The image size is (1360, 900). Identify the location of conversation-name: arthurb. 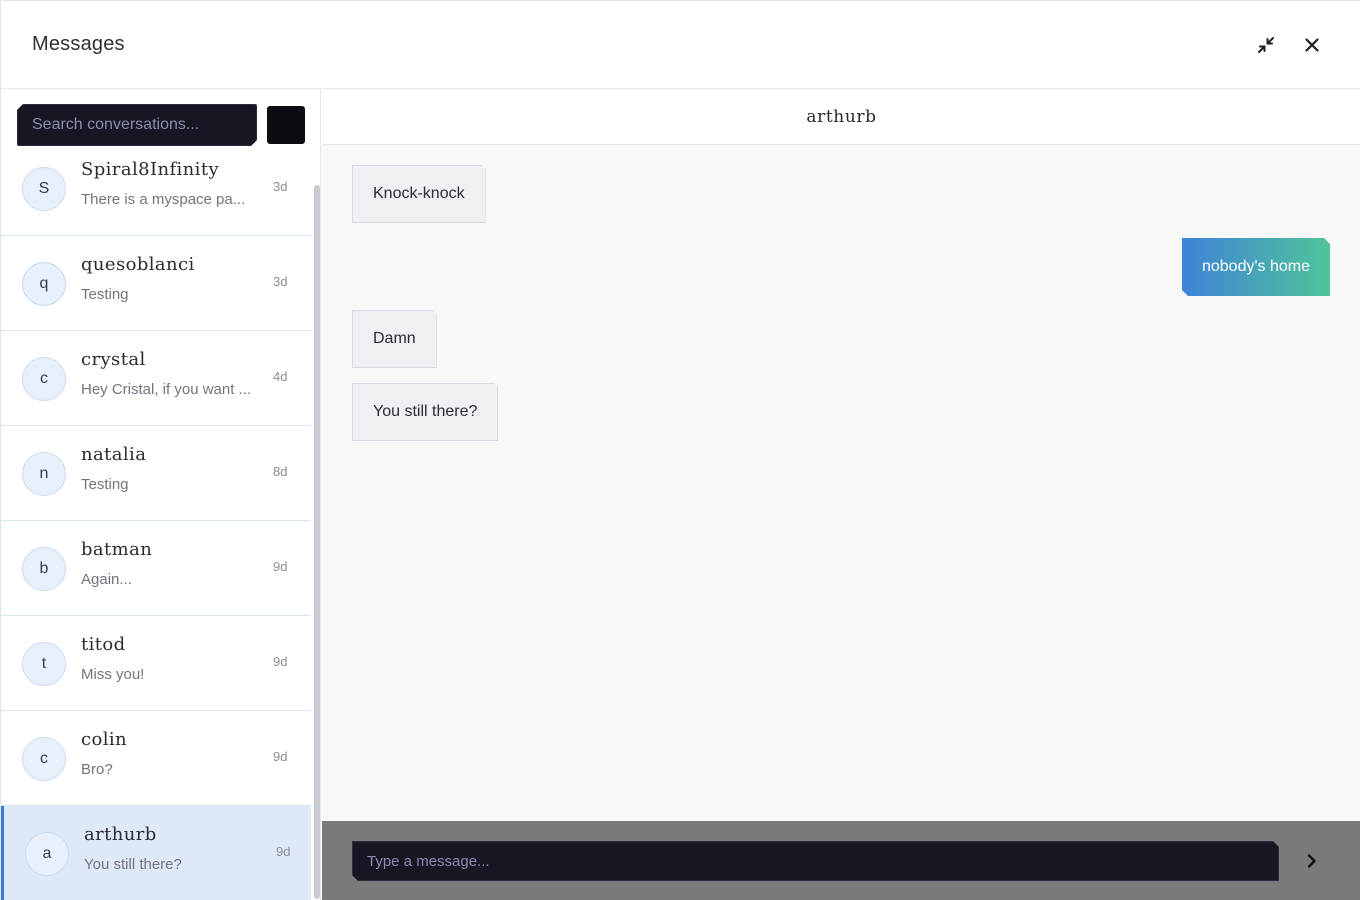
(120, 834).